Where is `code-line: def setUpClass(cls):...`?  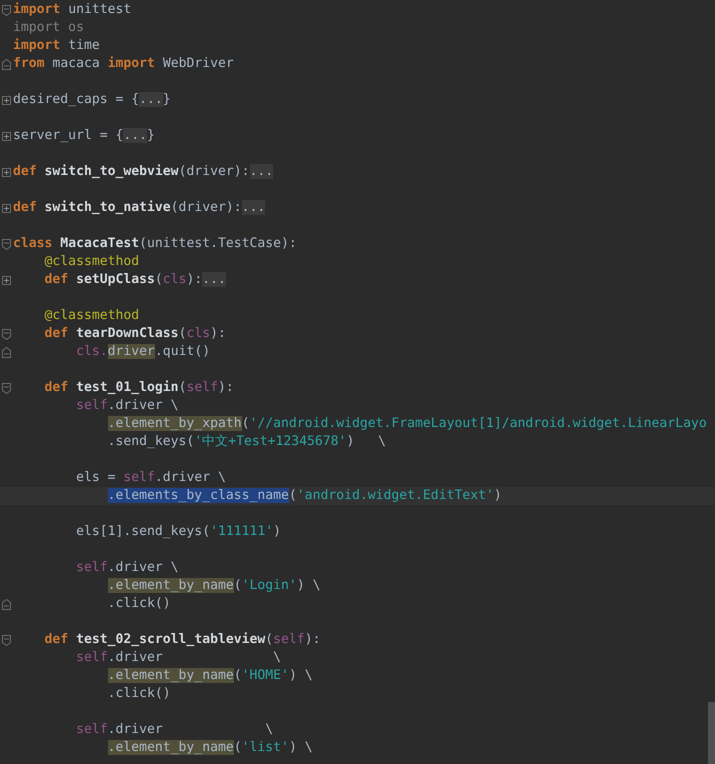 code-line: def setUpClass(cls):... is located at coordinates (135, 280).